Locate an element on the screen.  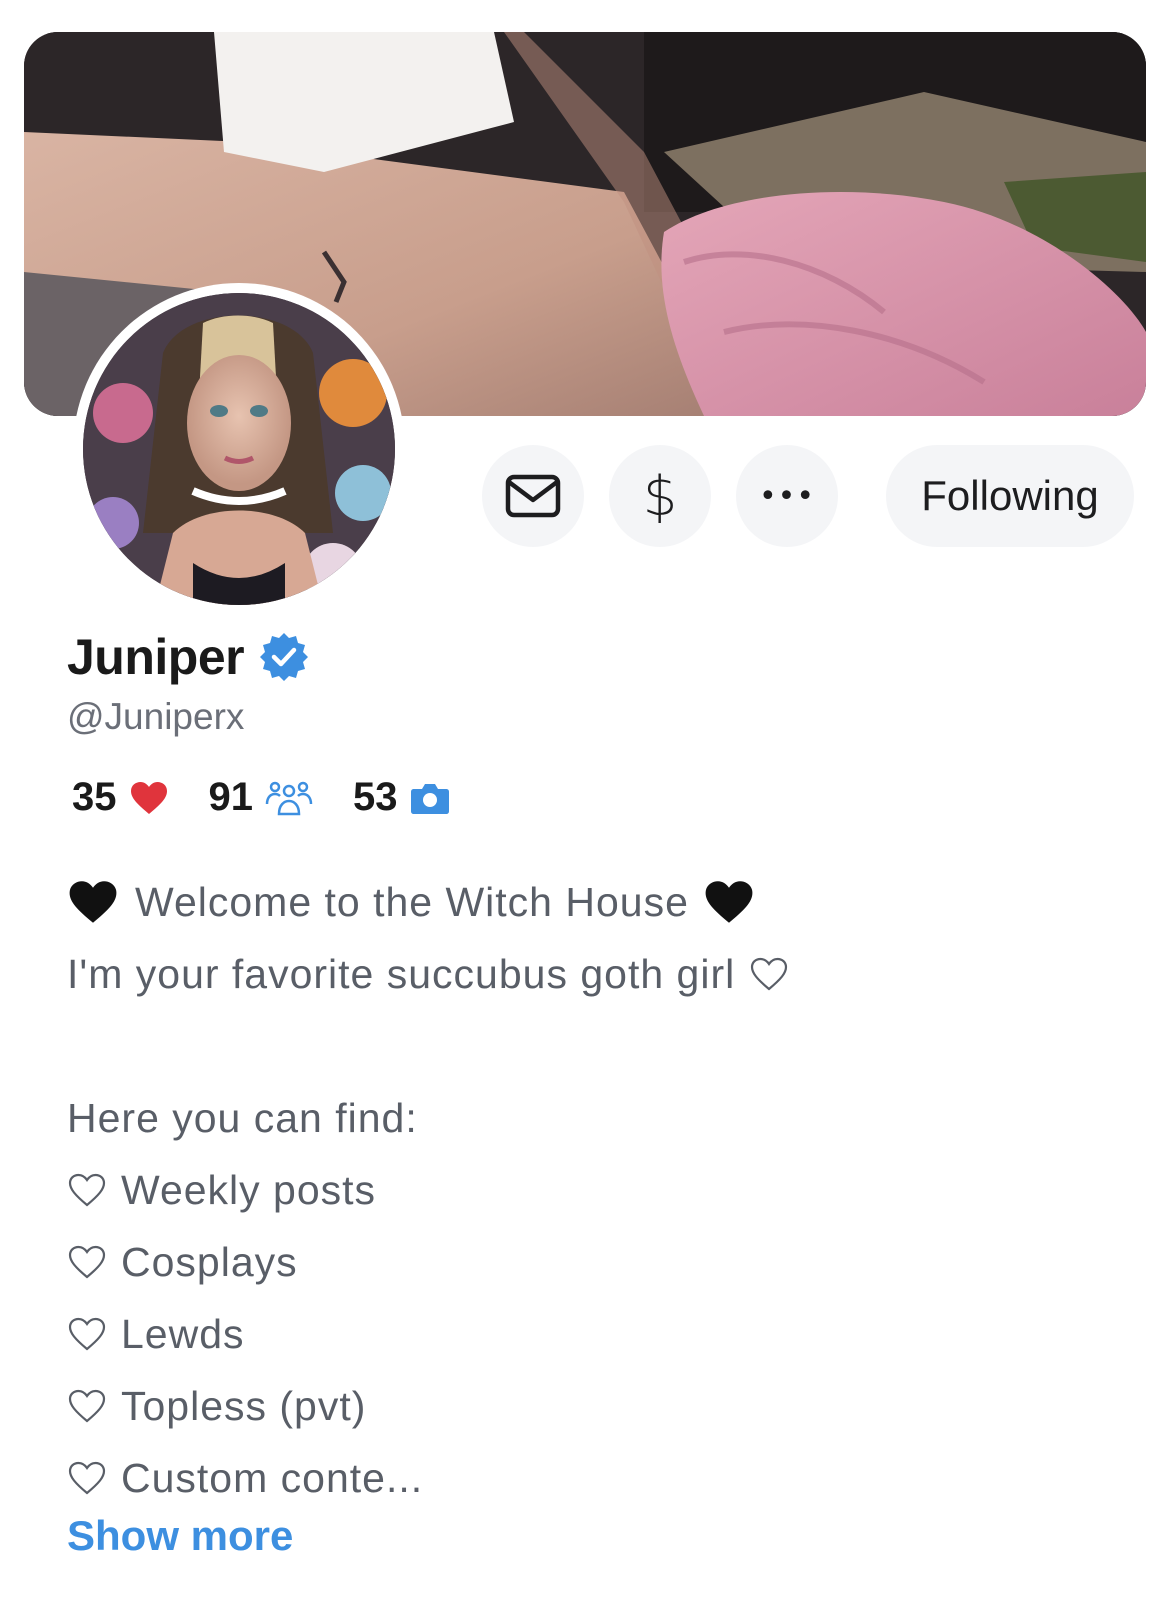
people-icon is located at coordinates (289, 798).